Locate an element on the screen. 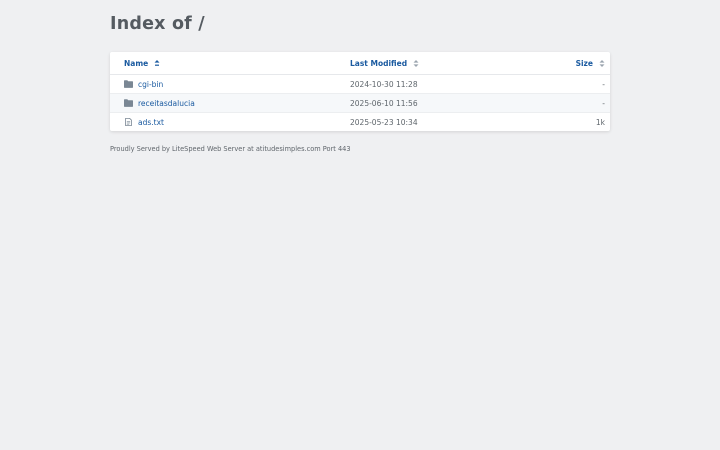  last-modified-column-header: Last Modified is located at coordinates (384, 63).